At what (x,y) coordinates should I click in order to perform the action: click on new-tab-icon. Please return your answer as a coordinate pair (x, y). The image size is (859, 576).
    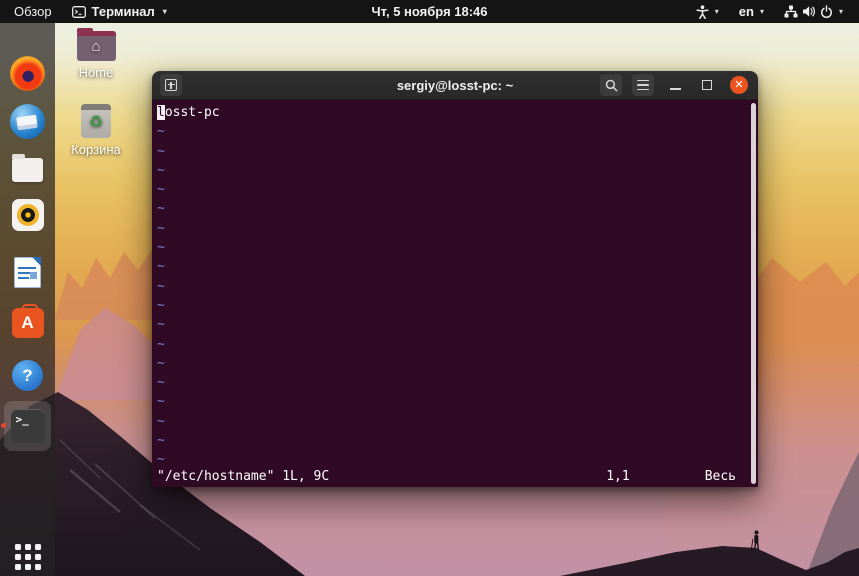
    Looking at the image, I should click on (171, 85).